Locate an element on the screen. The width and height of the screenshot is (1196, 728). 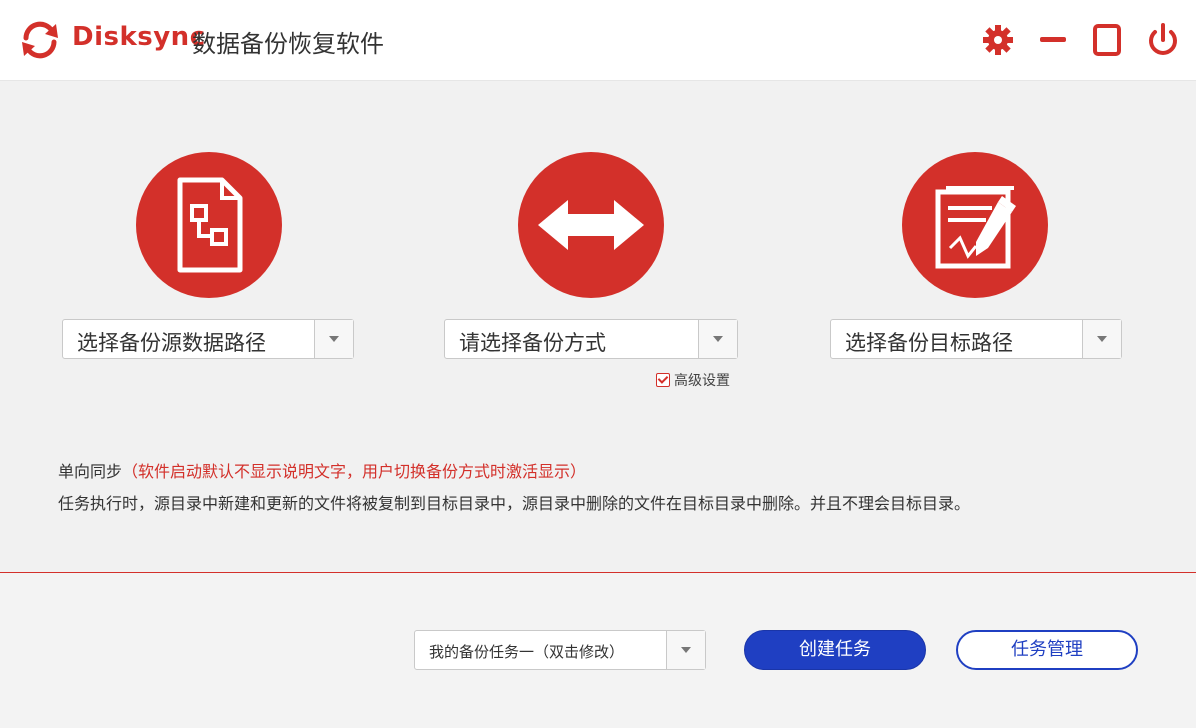
source-path-select: 选择备份源数据路径 is located at coordinates (208, 339).